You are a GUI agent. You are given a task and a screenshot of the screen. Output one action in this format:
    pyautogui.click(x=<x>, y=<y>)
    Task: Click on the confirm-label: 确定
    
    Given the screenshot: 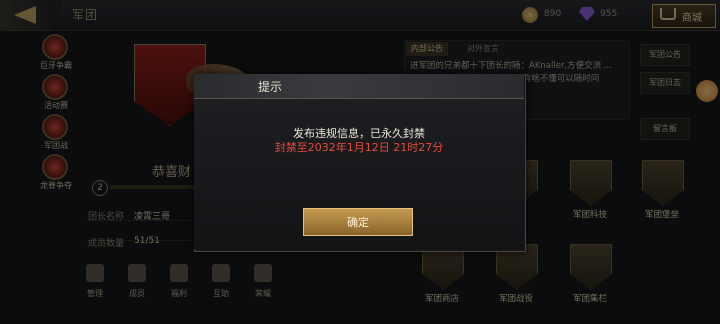 What is the action you would take?
    pyautogui.click(x=358, y=222)
    